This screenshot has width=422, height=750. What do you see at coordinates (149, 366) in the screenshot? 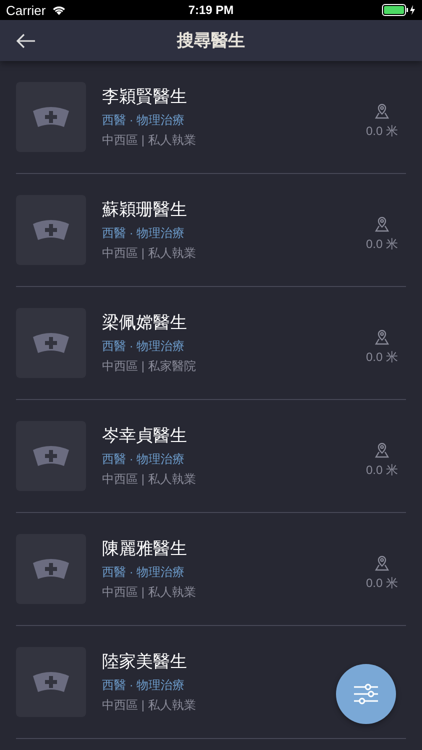
I see `location-text: 中西區 | 私家醫院` at bounding box center [149, 366].